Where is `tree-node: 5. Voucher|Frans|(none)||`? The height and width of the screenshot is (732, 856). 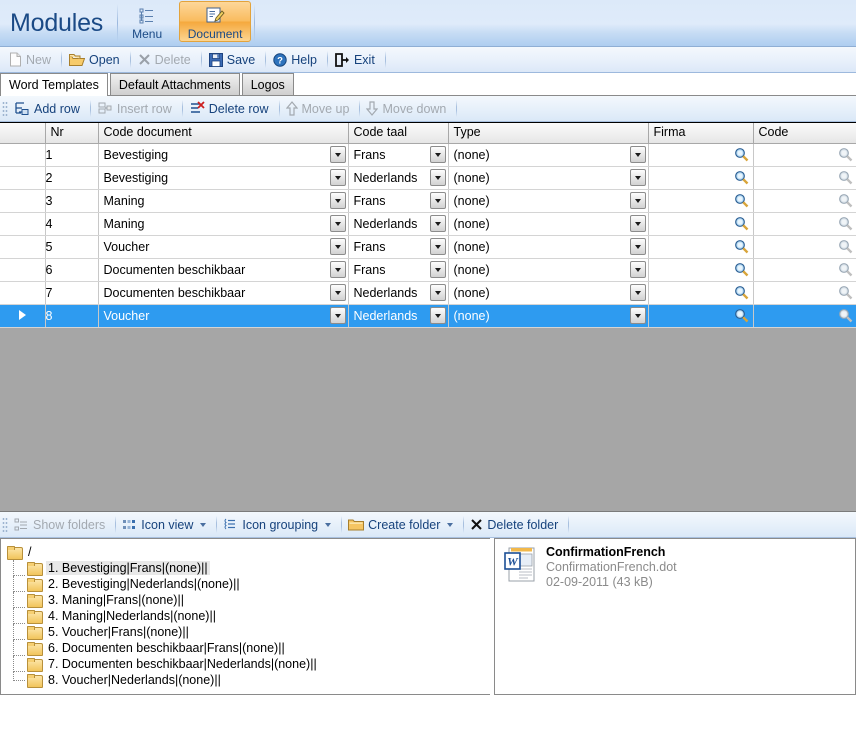
tree-node: 5. Voucher|Frans|(none)|| is located at coordinates (251, 632).